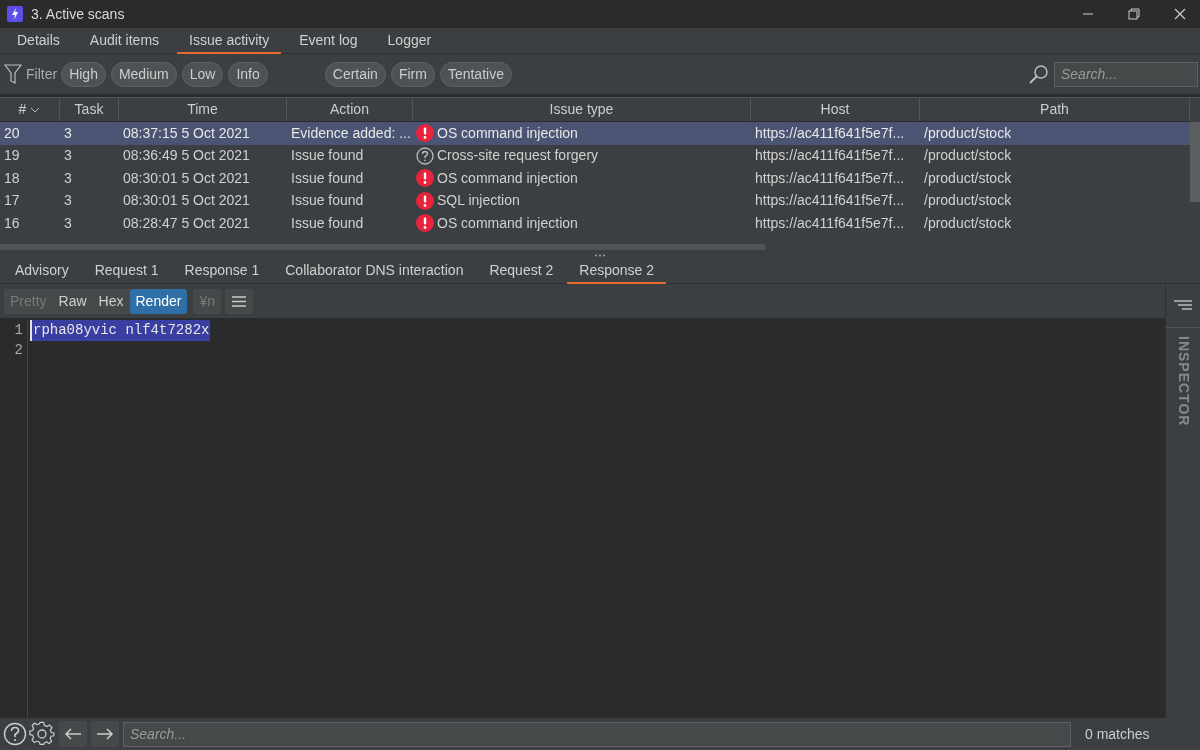 The image size is (1200, 750). Describe the element at coordinates (478, 201) in the screenshot. I see `table-cell-text: SQL injection` at that location.